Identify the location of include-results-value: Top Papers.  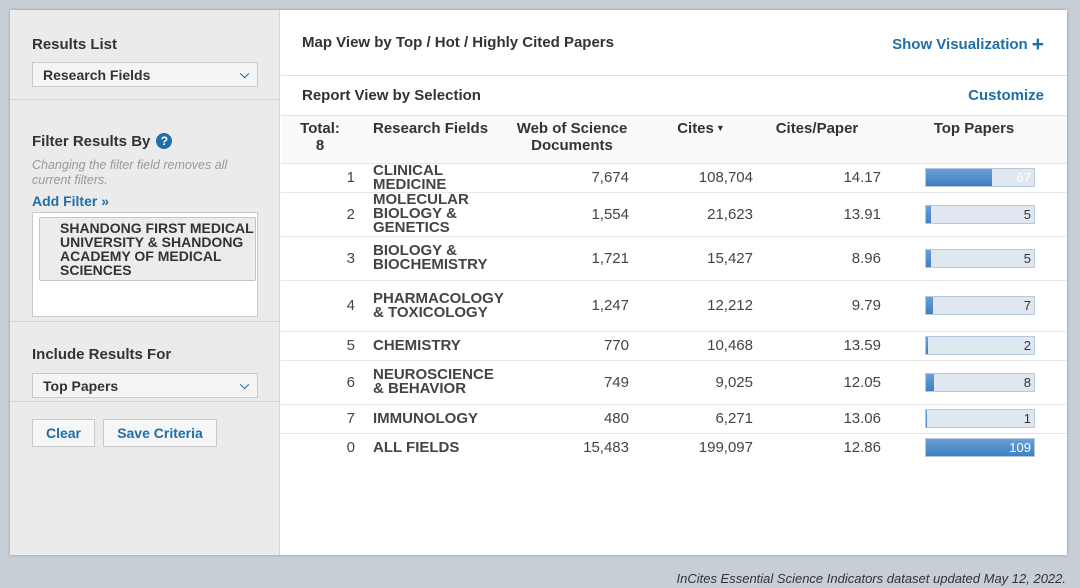
(81, 386).